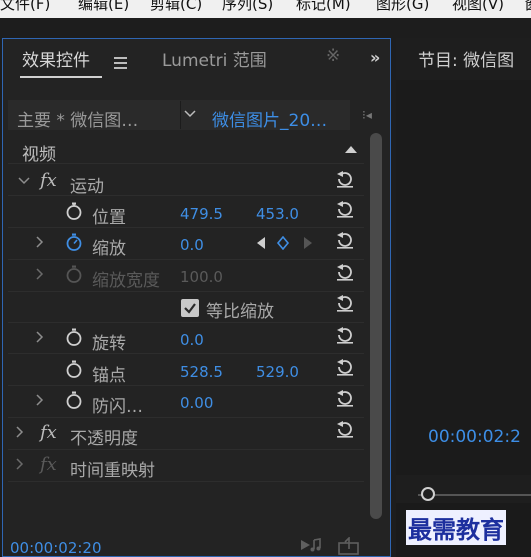  What do you see at coordinates (126, 281) in the screenshot?
I see `property-scale-width-label: 缩放宽度` at bounding box center [126, 281].